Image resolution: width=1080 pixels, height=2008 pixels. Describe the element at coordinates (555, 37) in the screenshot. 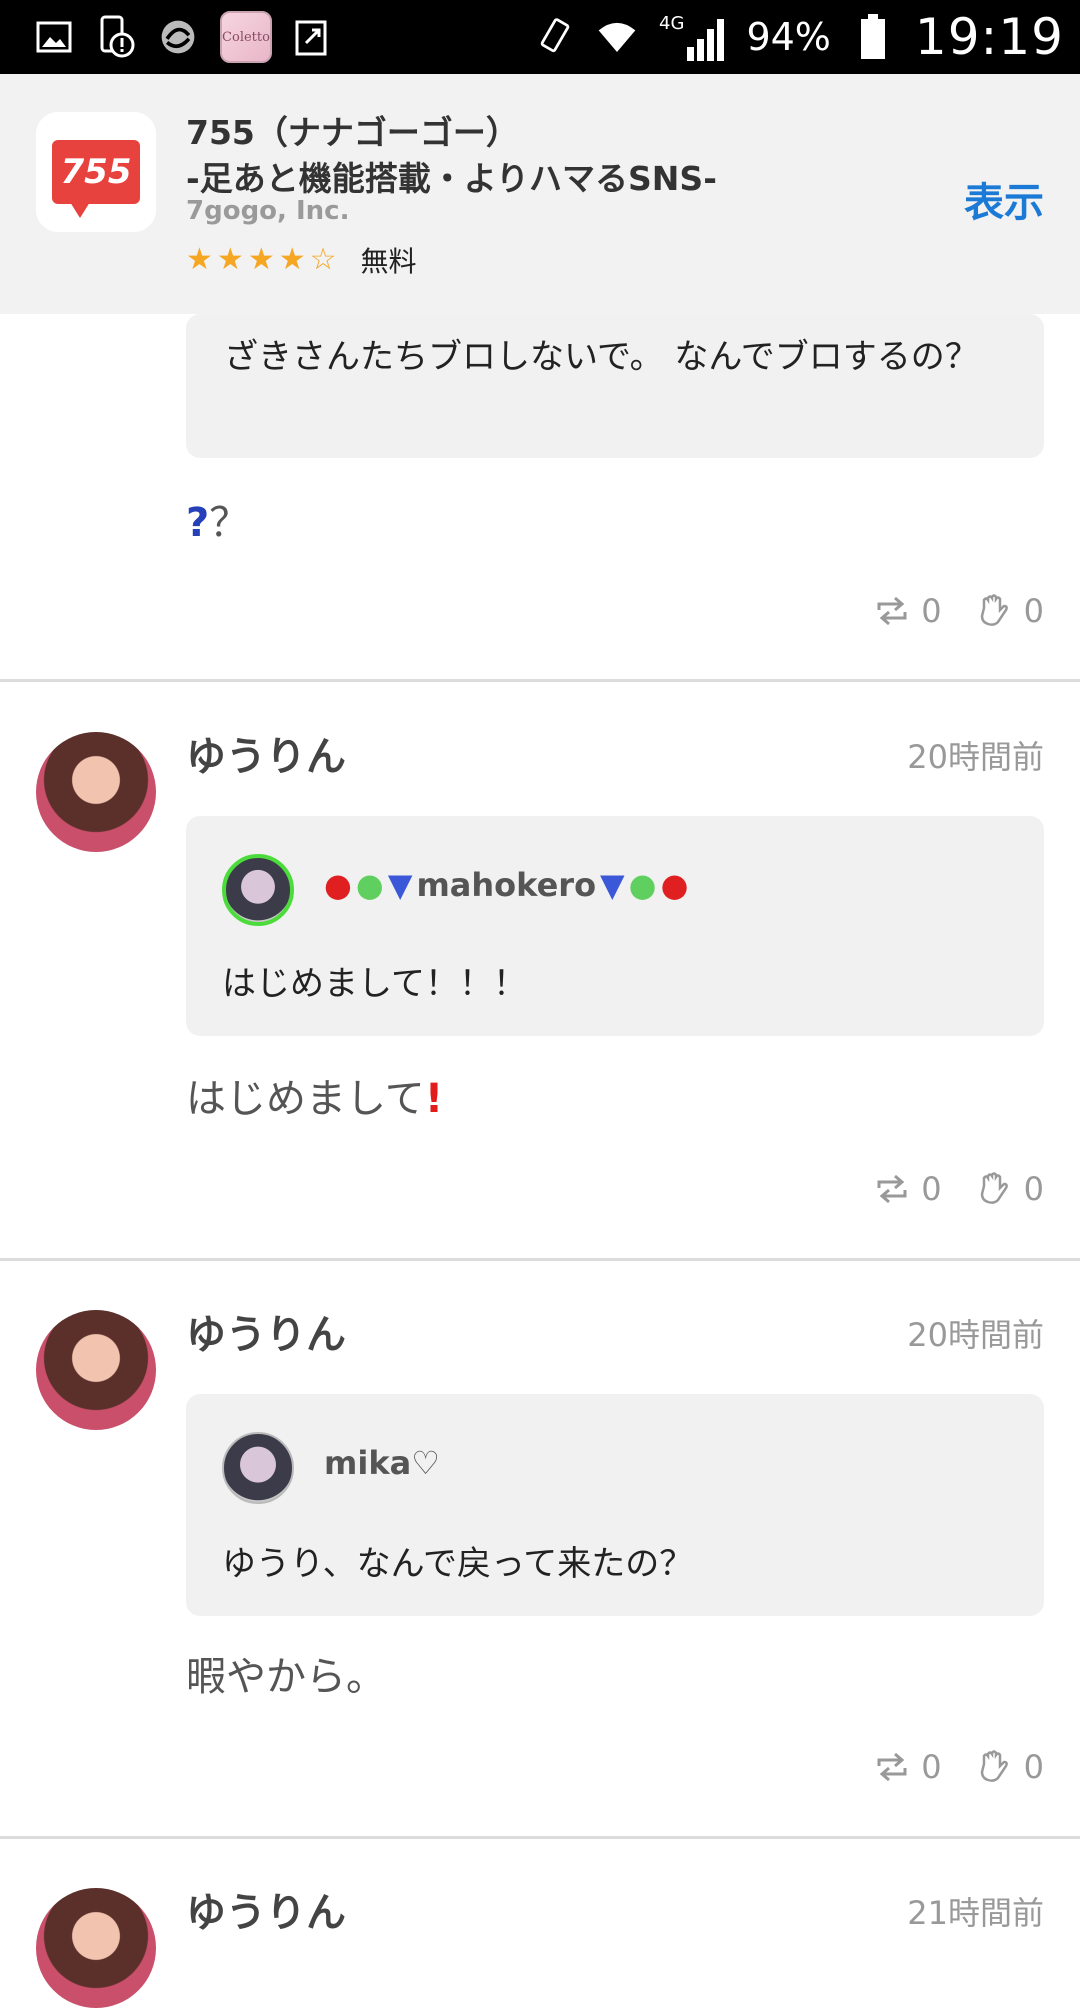

I see `vibrate-icon` at that location.